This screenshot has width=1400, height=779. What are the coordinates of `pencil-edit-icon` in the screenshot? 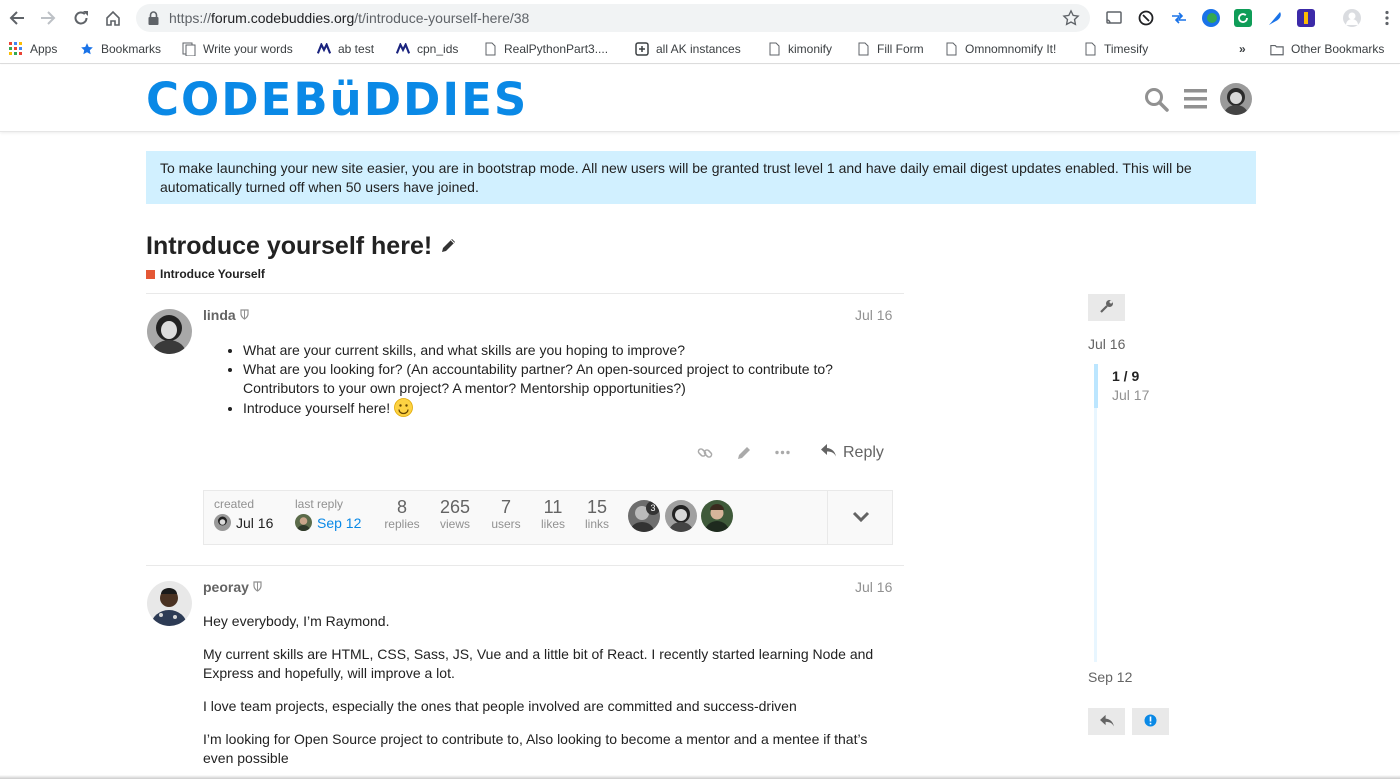 It's located at (449, 246).